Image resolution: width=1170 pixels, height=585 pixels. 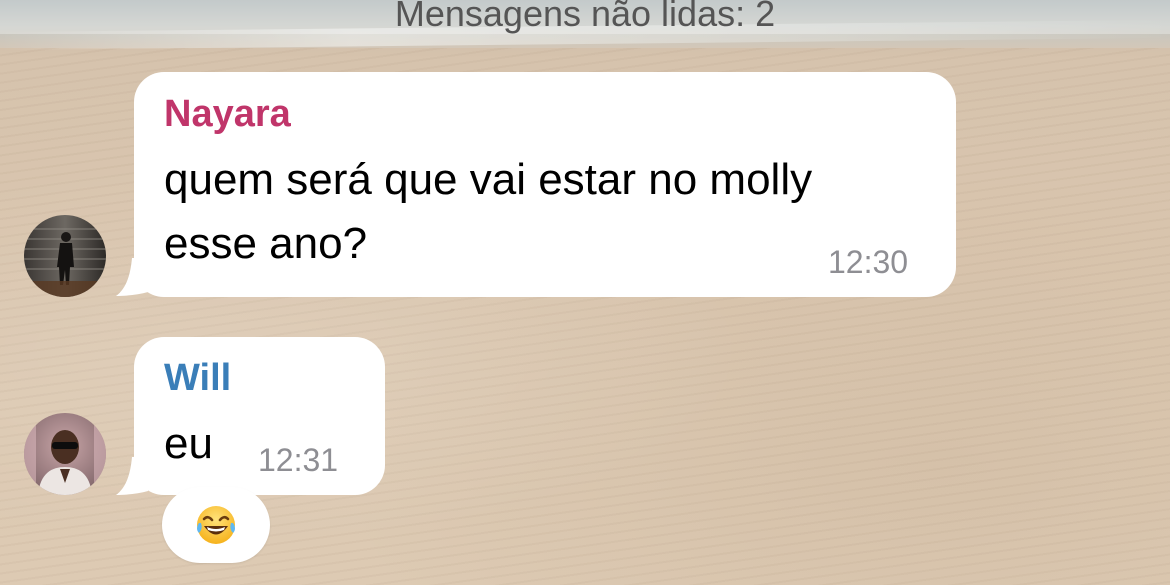 I want to click on laughing-tears-emoji-icon, so click(x=216, y=525).